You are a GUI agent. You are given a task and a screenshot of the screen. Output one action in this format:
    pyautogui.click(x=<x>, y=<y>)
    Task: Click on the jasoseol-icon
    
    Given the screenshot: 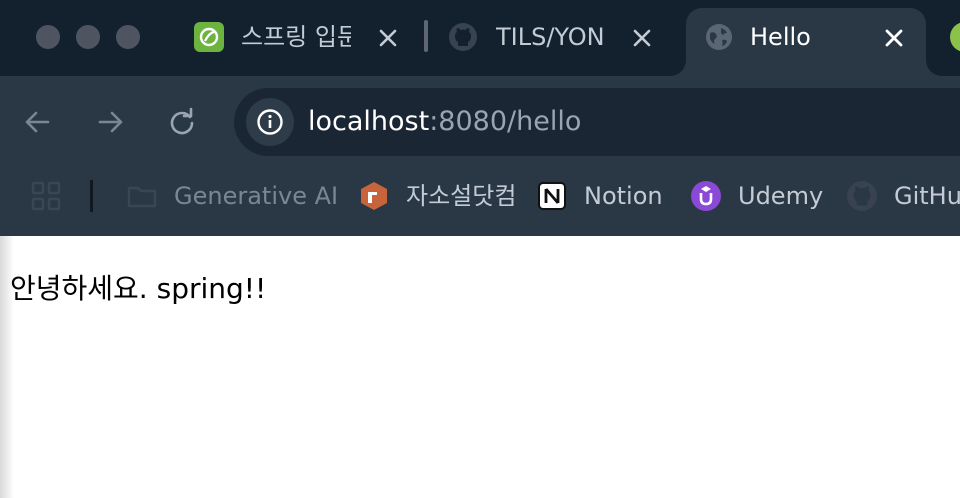 What is the action you would take?
    pyautogui.click(x=374, y=196)
    